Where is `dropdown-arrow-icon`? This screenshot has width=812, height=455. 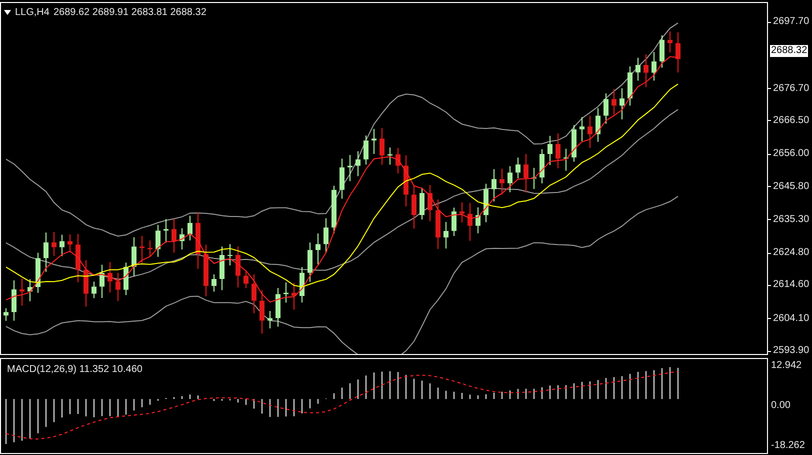
dropdown-arrow-icon is located at coordinates (7, 12).